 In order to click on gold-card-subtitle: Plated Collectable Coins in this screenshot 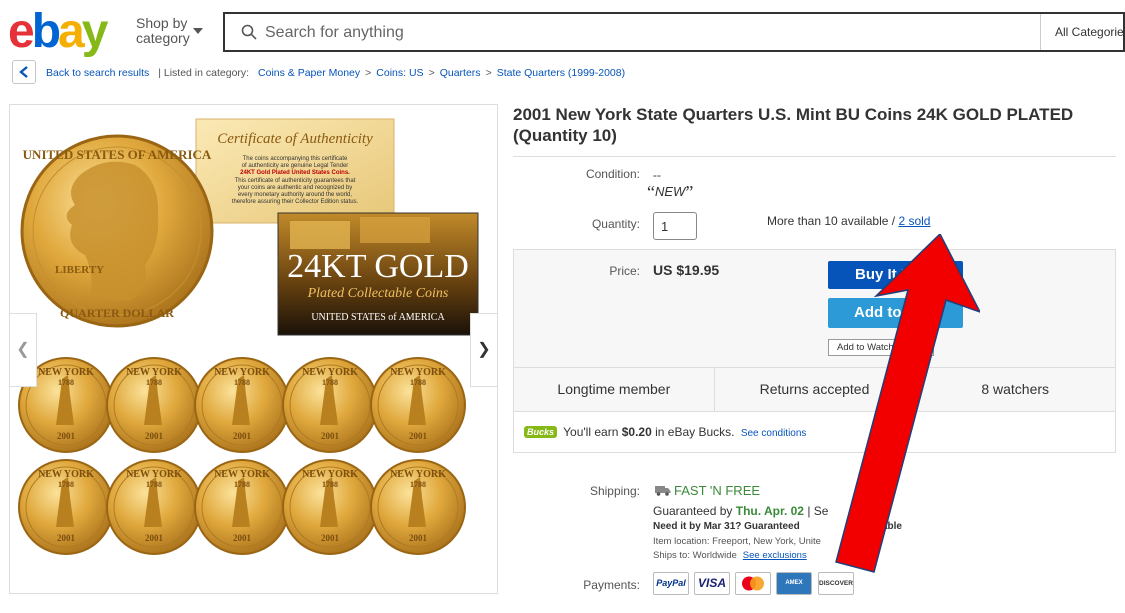, I will do `click(378, 293)`.